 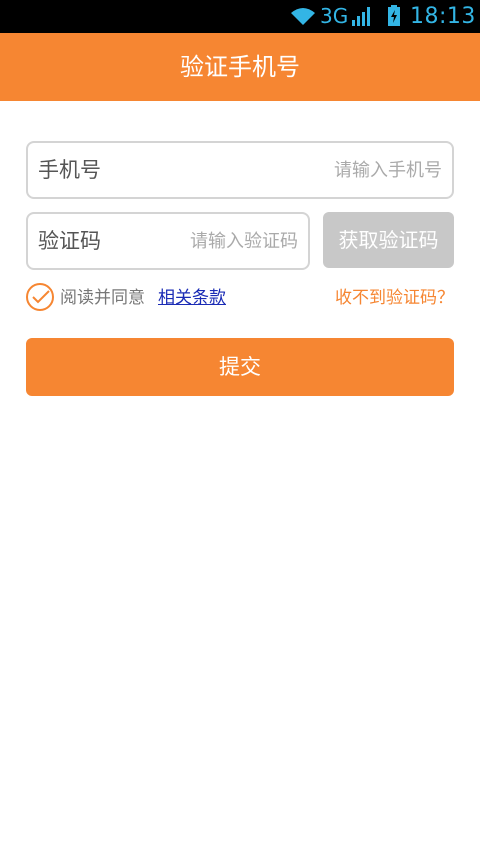 What do you see at coordinates (443, 16) in the screenshot?
I see `clock: 18:13` at bounding box center [443, 16].